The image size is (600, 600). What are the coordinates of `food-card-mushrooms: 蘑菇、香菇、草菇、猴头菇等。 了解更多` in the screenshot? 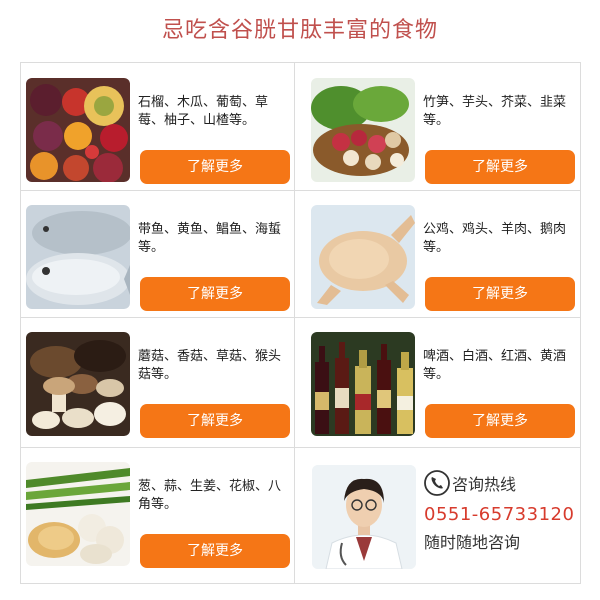 It's located at (157, 382).